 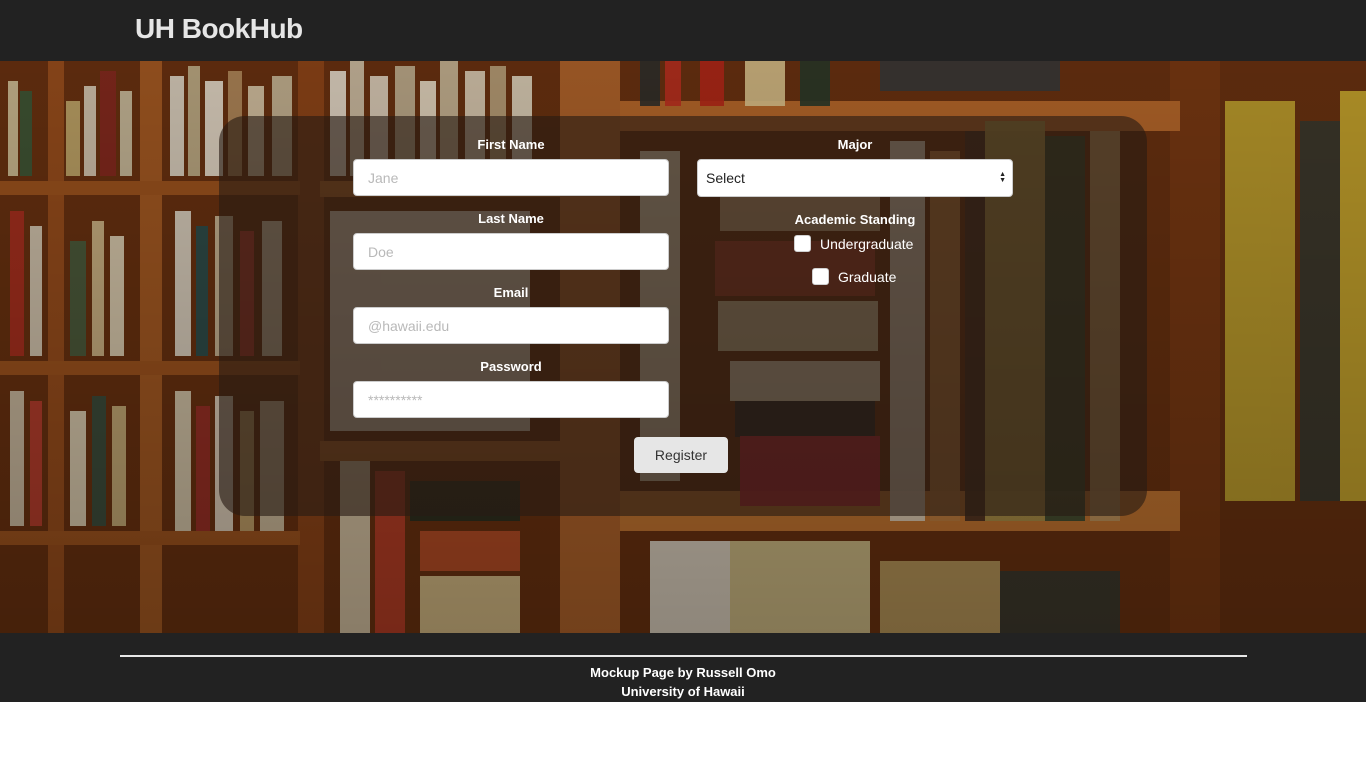 What do you see at coordinates (681, 455) in the screenshot?
I see `register-button: Register` at bounding box center [681, 455].